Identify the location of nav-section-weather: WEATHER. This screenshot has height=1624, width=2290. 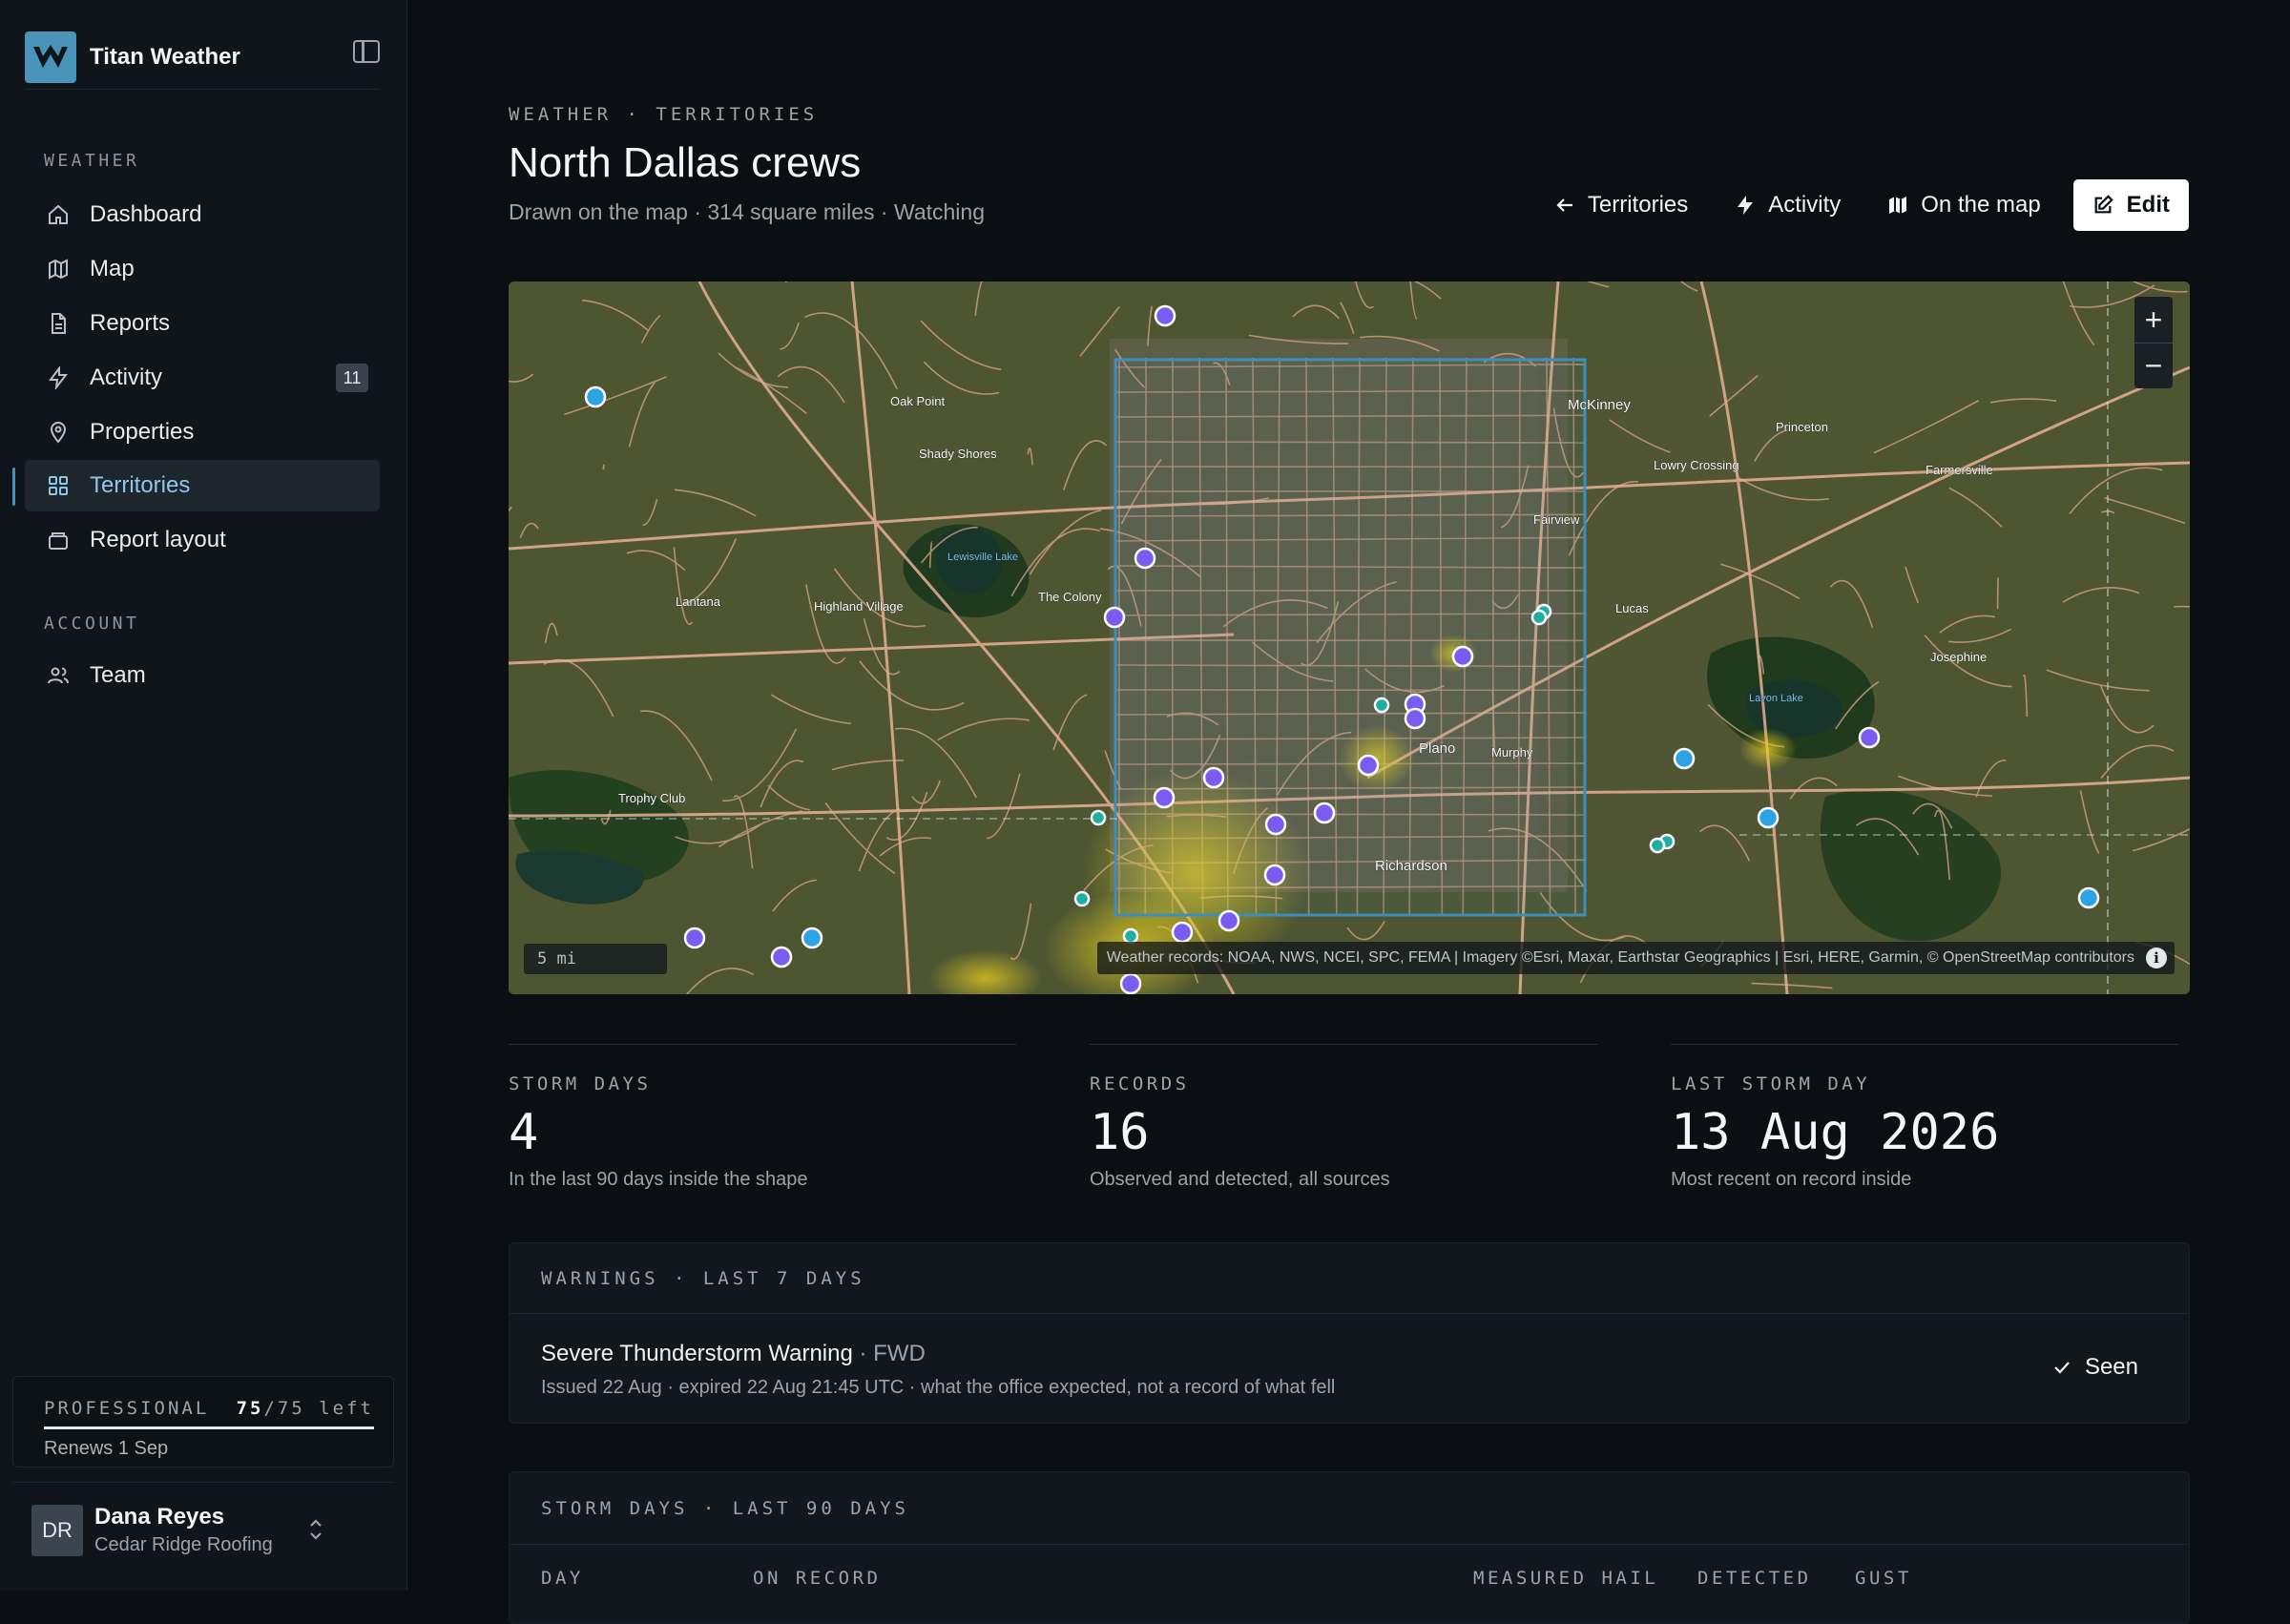
(92, 161).